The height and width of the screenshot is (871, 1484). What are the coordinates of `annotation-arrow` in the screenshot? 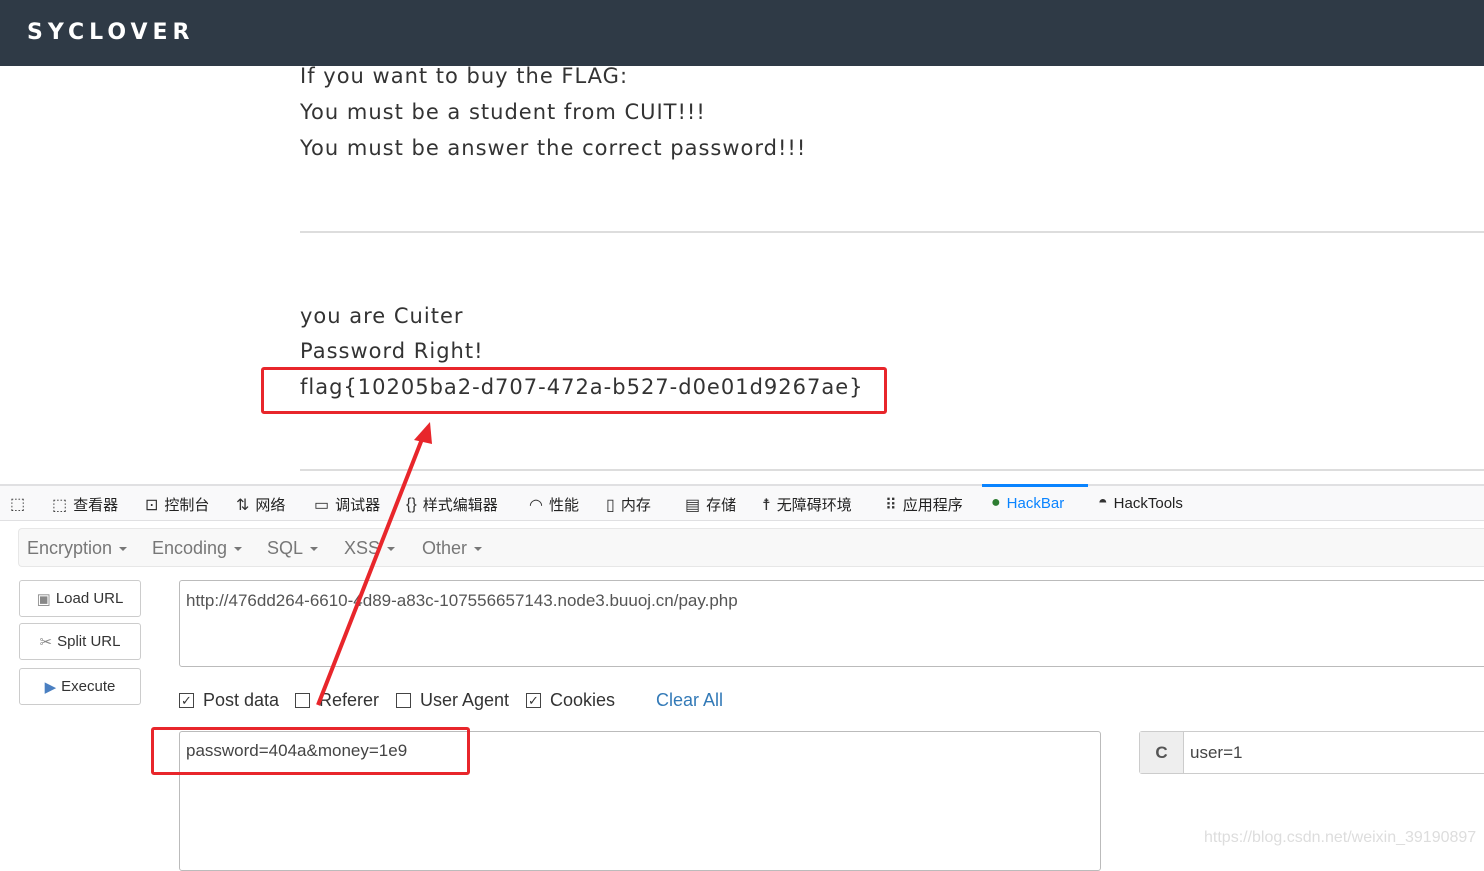 It's located at (374, 564).